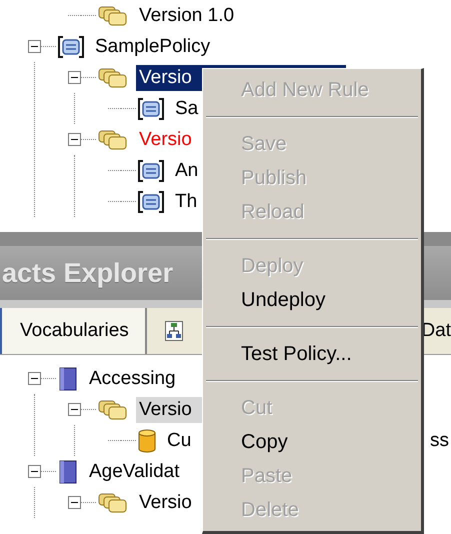 This screenshot has width=451, height=534. I want to click on panel-title: acts Explorer, so click(88, 273).